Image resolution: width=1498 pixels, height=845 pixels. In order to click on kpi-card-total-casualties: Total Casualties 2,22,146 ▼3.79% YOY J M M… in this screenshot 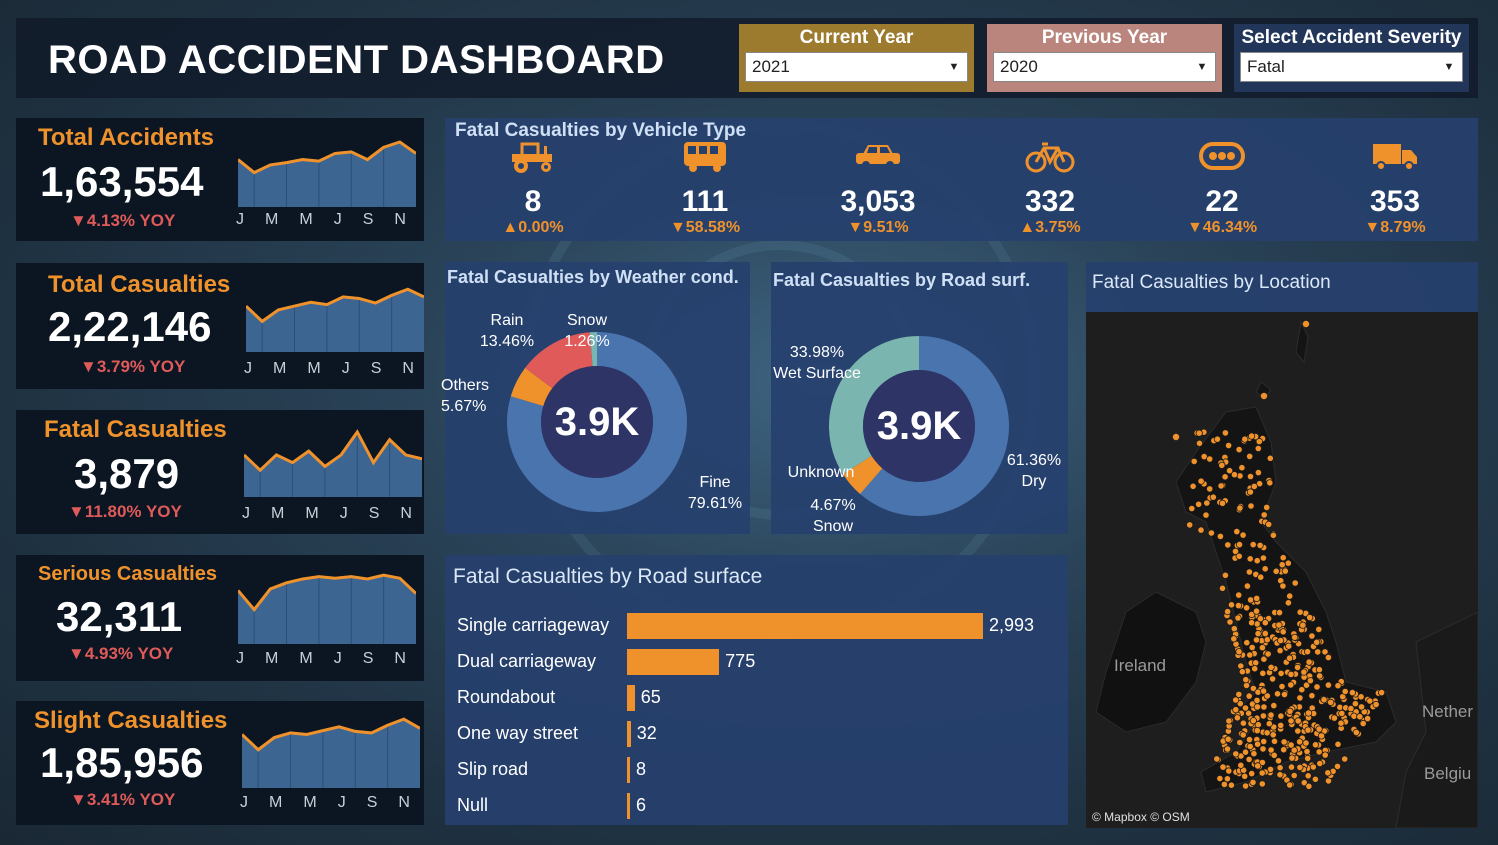, I will do `click(220, 326)`.